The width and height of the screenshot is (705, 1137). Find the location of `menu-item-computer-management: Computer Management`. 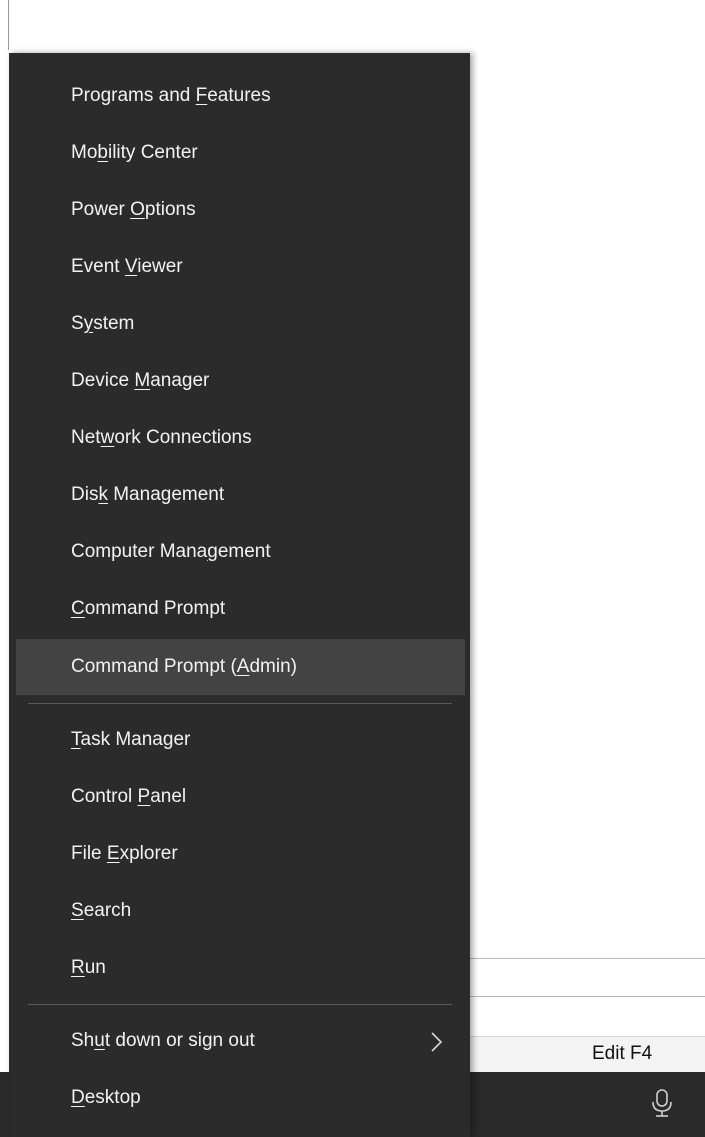

menu-item-computer-management: Computer Management is located at coordinates (240, 552).